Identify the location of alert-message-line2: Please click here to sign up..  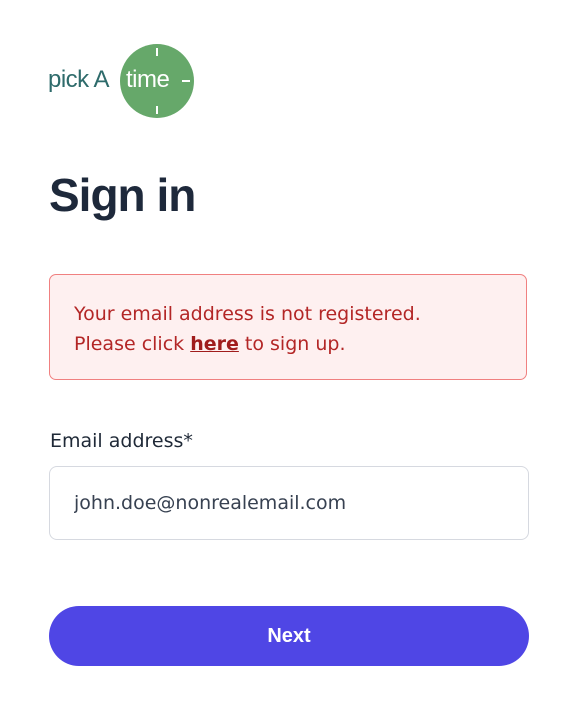
(288, 344).